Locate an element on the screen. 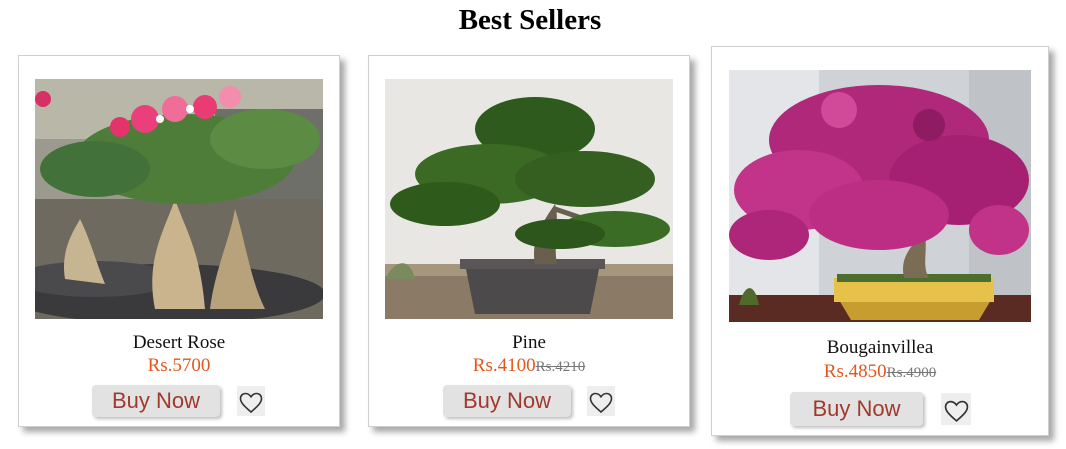 Image resolution: width=1066 pixels, height=449 pixels. price-row: Rs.4850Rs.4900 is located at coordinates (880, 372).